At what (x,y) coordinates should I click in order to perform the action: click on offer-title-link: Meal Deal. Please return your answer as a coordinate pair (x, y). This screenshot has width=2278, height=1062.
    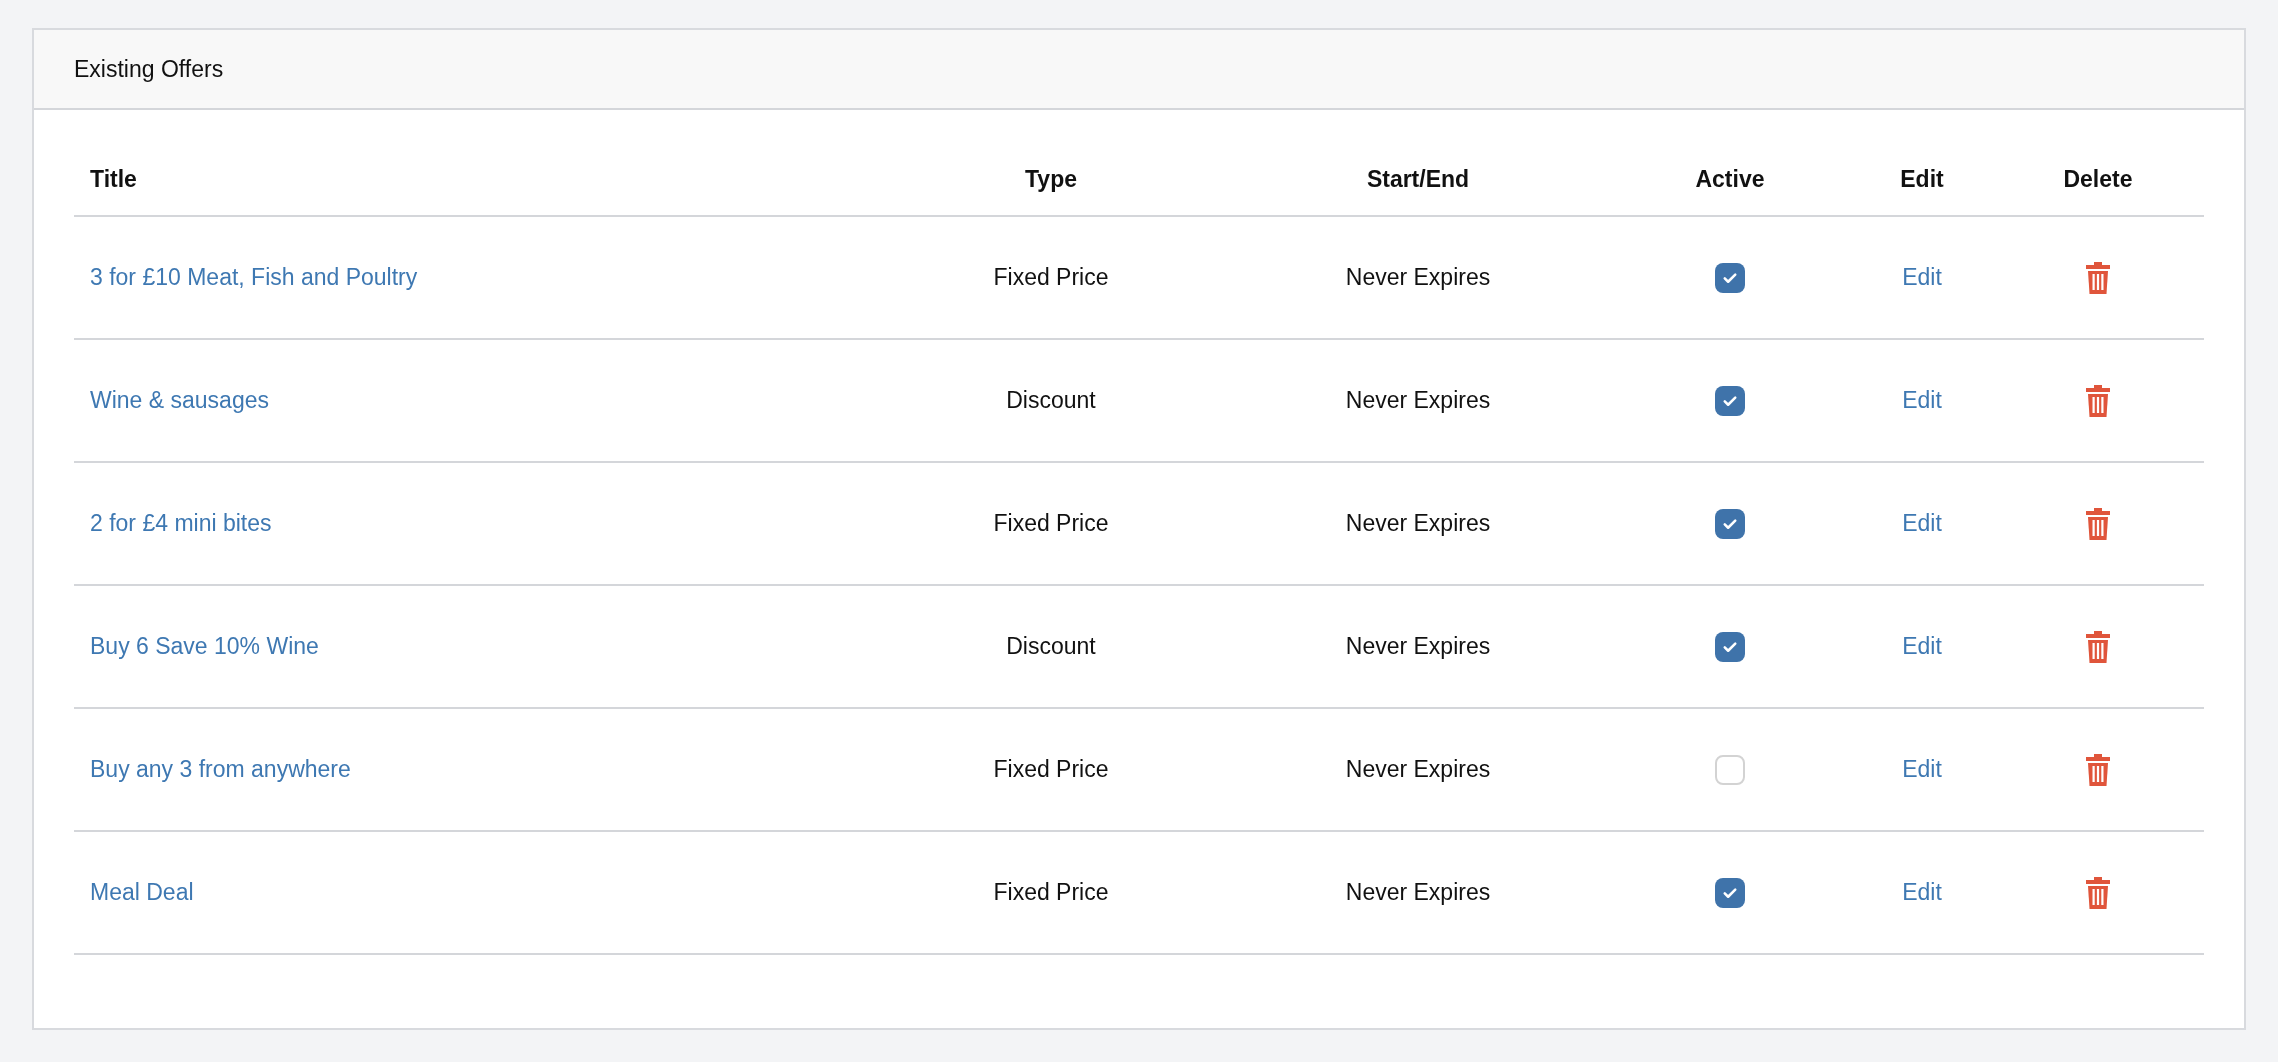
    Looking at the image, I should click on (142, 892).